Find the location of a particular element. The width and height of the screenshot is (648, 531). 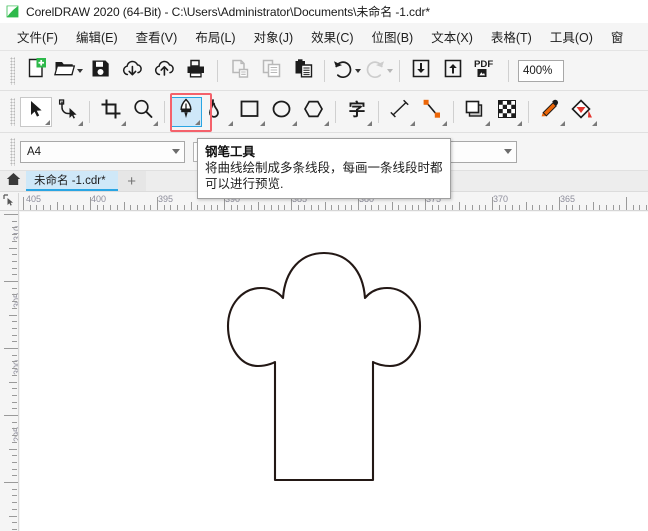

transparency-tool-flyout-icon is located at coordinates (519, 123).